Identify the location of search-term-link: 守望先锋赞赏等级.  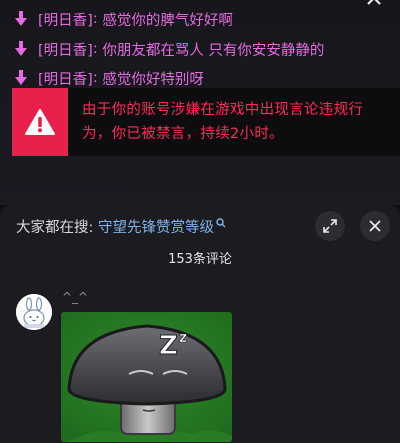
(156, 226).